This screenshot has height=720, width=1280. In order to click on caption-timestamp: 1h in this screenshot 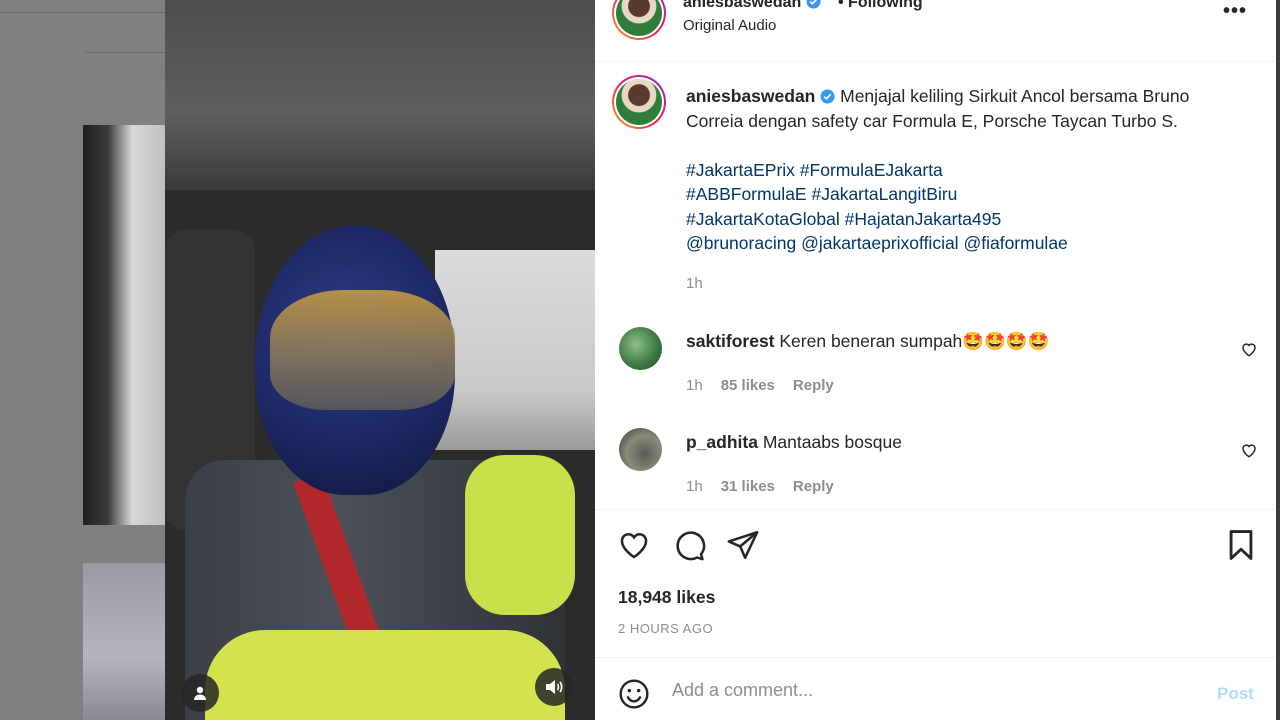, I will do `click(694, 283)`.